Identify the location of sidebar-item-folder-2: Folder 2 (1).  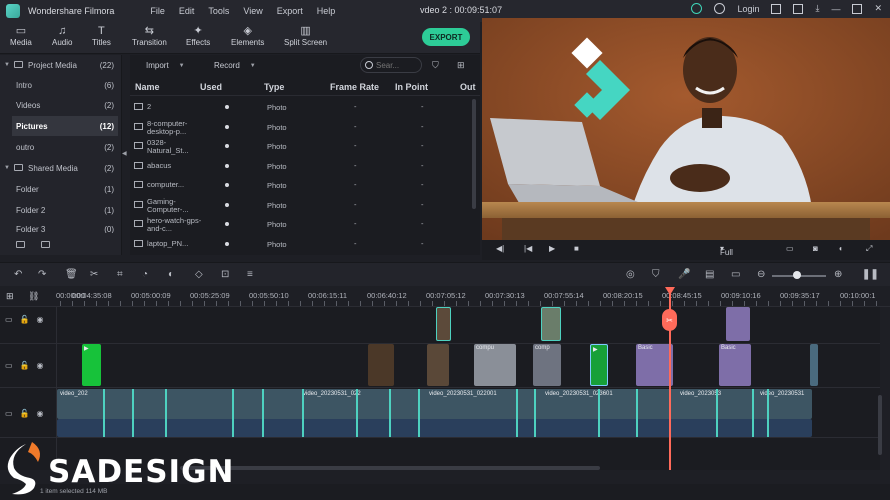
(61, 210).